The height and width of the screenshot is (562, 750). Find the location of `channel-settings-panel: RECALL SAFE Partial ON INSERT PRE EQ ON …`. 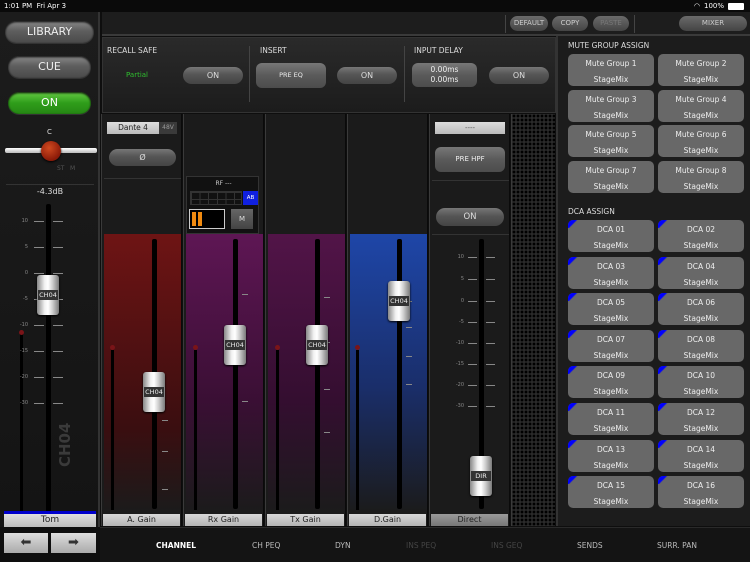

channel-settings-panel: RECALL SAFE Partial ON INSERT PRE EQ ON … is located at coordinates (329, 75).